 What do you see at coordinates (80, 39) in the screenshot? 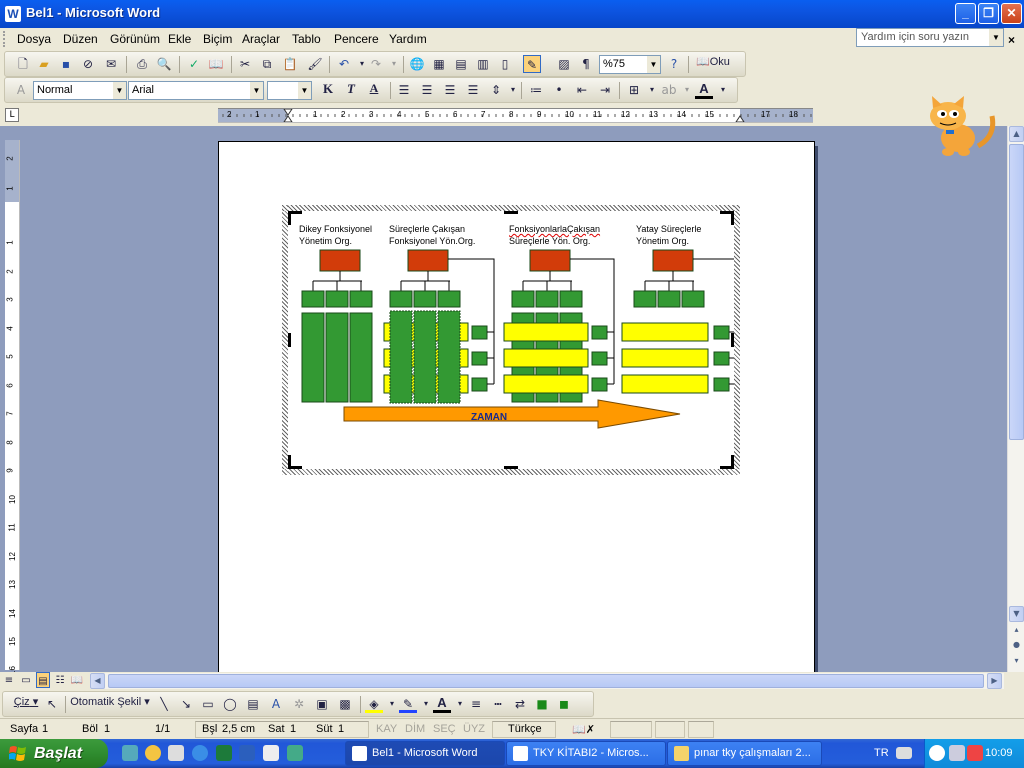
I see `menu-duzen: Düzen` at bounding box center [80, 39].